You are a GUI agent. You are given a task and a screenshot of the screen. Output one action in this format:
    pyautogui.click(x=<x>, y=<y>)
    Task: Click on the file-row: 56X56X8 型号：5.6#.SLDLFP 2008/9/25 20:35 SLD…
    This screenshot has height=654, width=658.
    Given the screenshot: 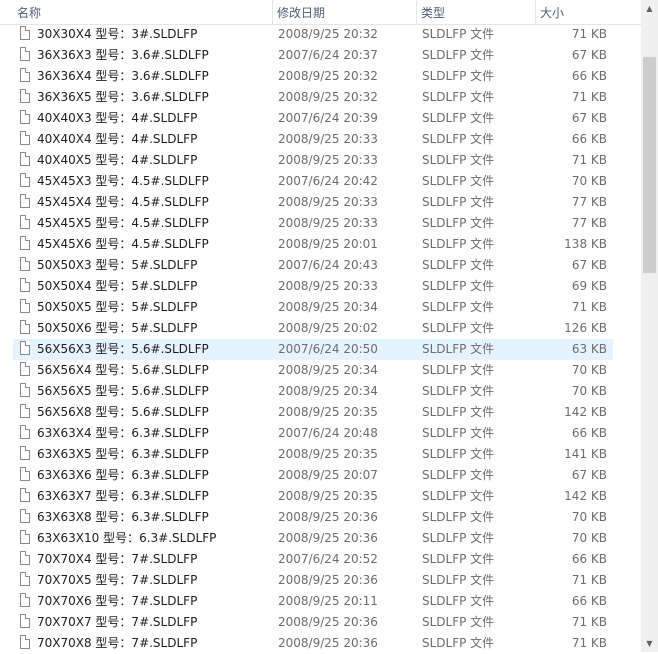 What is the action you would take?
    pyautogui.click(x=313, y=412)
    